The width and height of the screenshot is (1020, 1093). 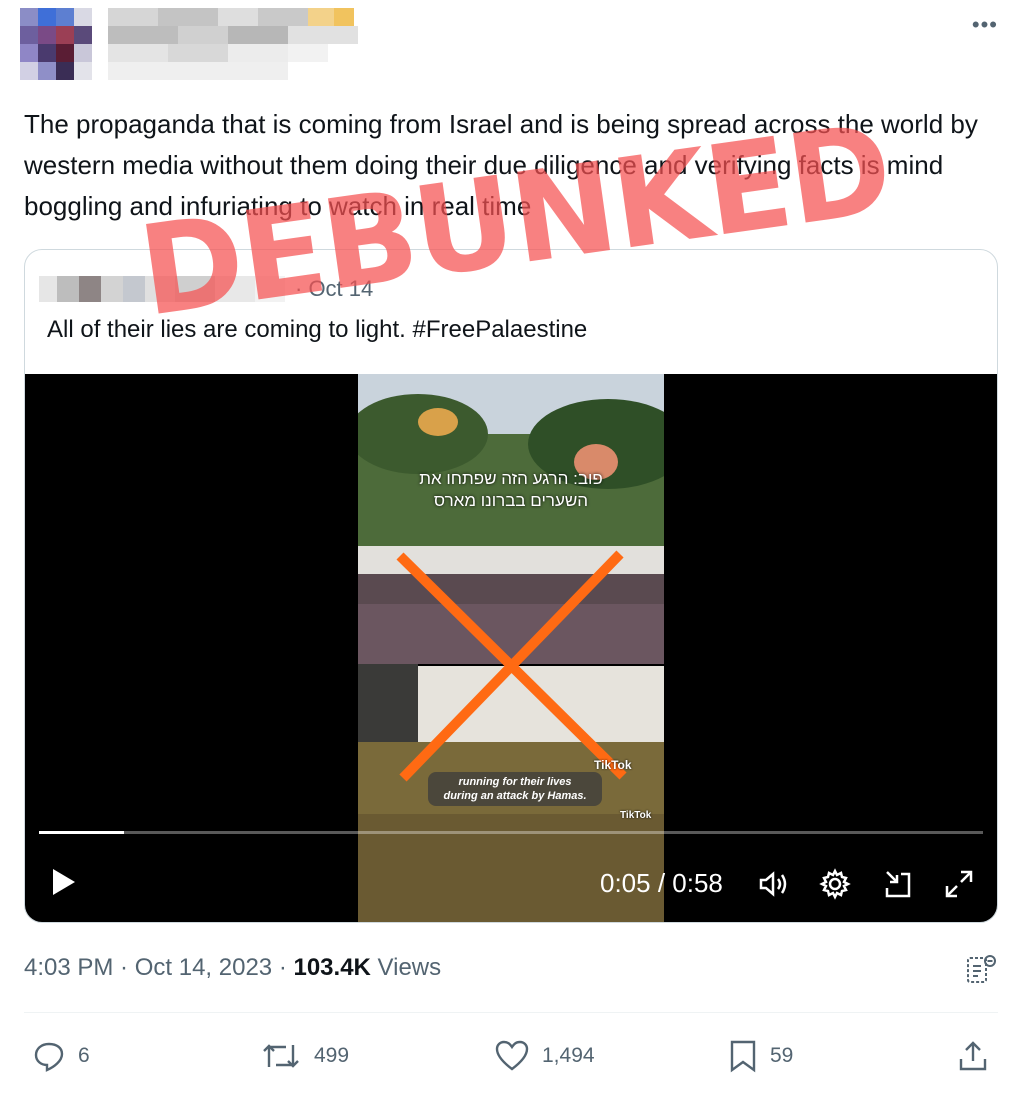 What do you see at coordinates (64, 882) in the screenshot?
I see `play-icon` at bounding box center [64, 882].